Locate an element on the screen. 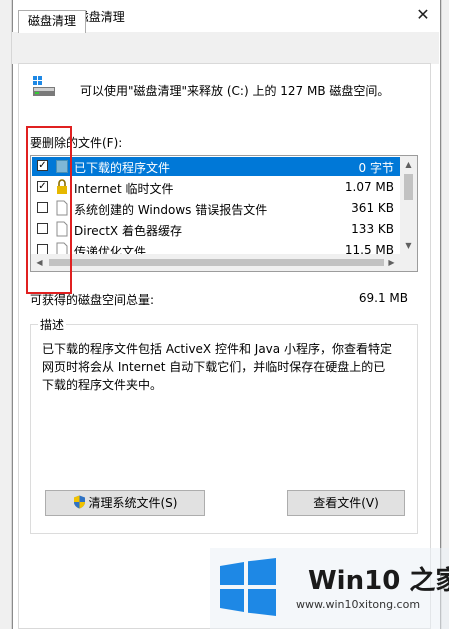  scrollbar-corner is located at coordinates (408, 262).